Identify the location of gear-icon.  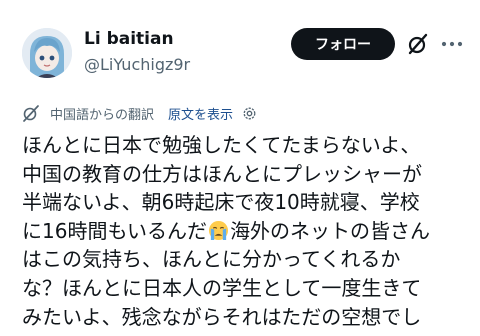
(249, 113).